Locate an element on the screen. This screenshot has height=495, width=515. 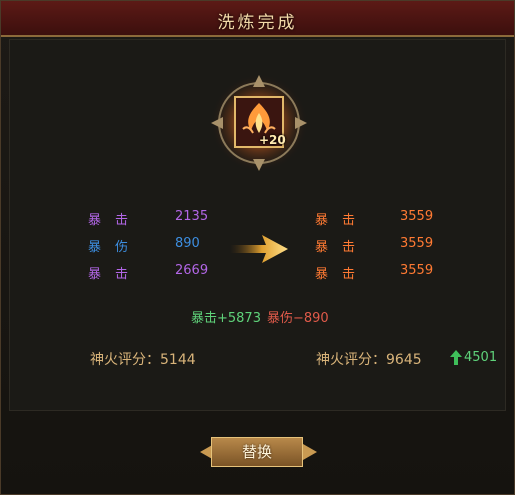
after-stat-2-name: 暴击 is located at coordinates (342, 247).